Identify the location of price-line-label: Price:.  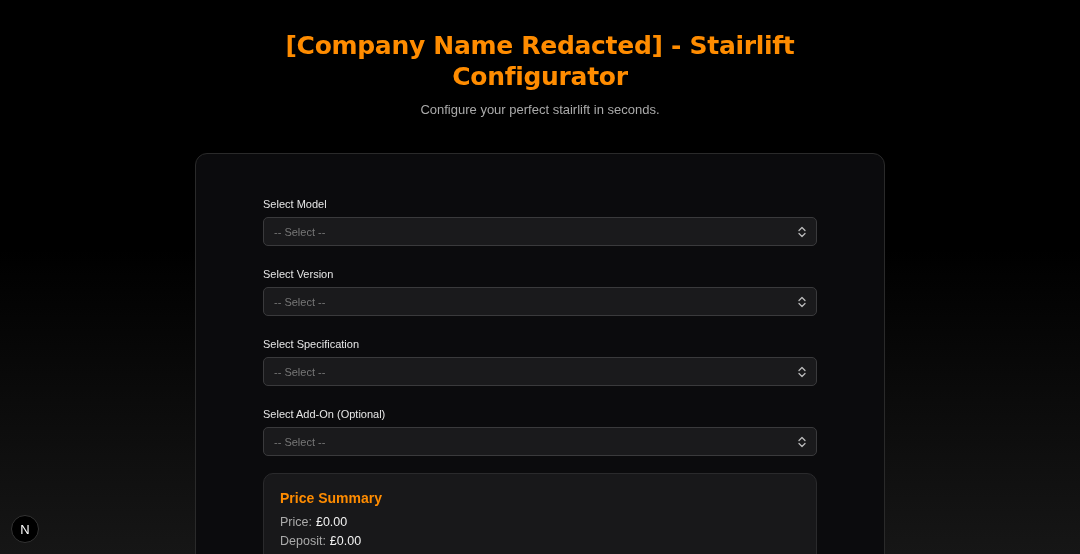
(296, 522).